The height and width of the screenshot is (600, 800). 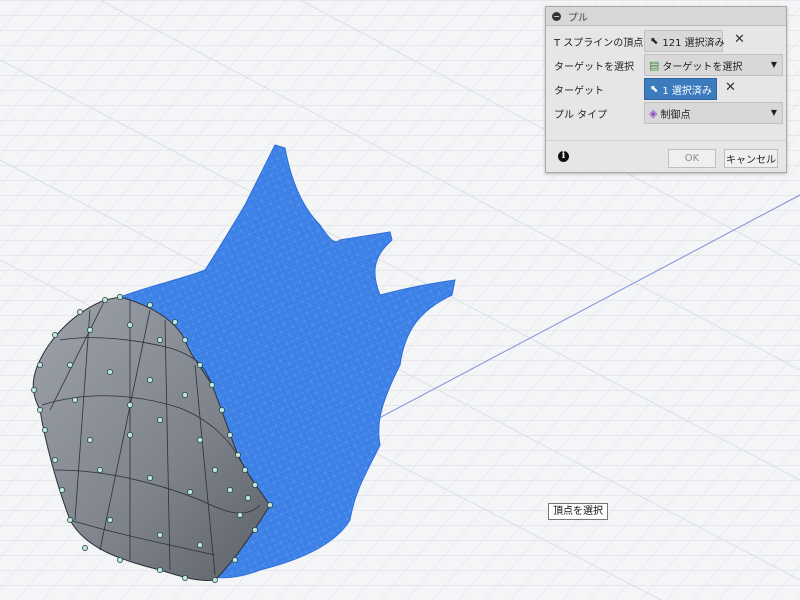 I want to click on dialog-title-bar: − プル, so click(x=666, y=16).